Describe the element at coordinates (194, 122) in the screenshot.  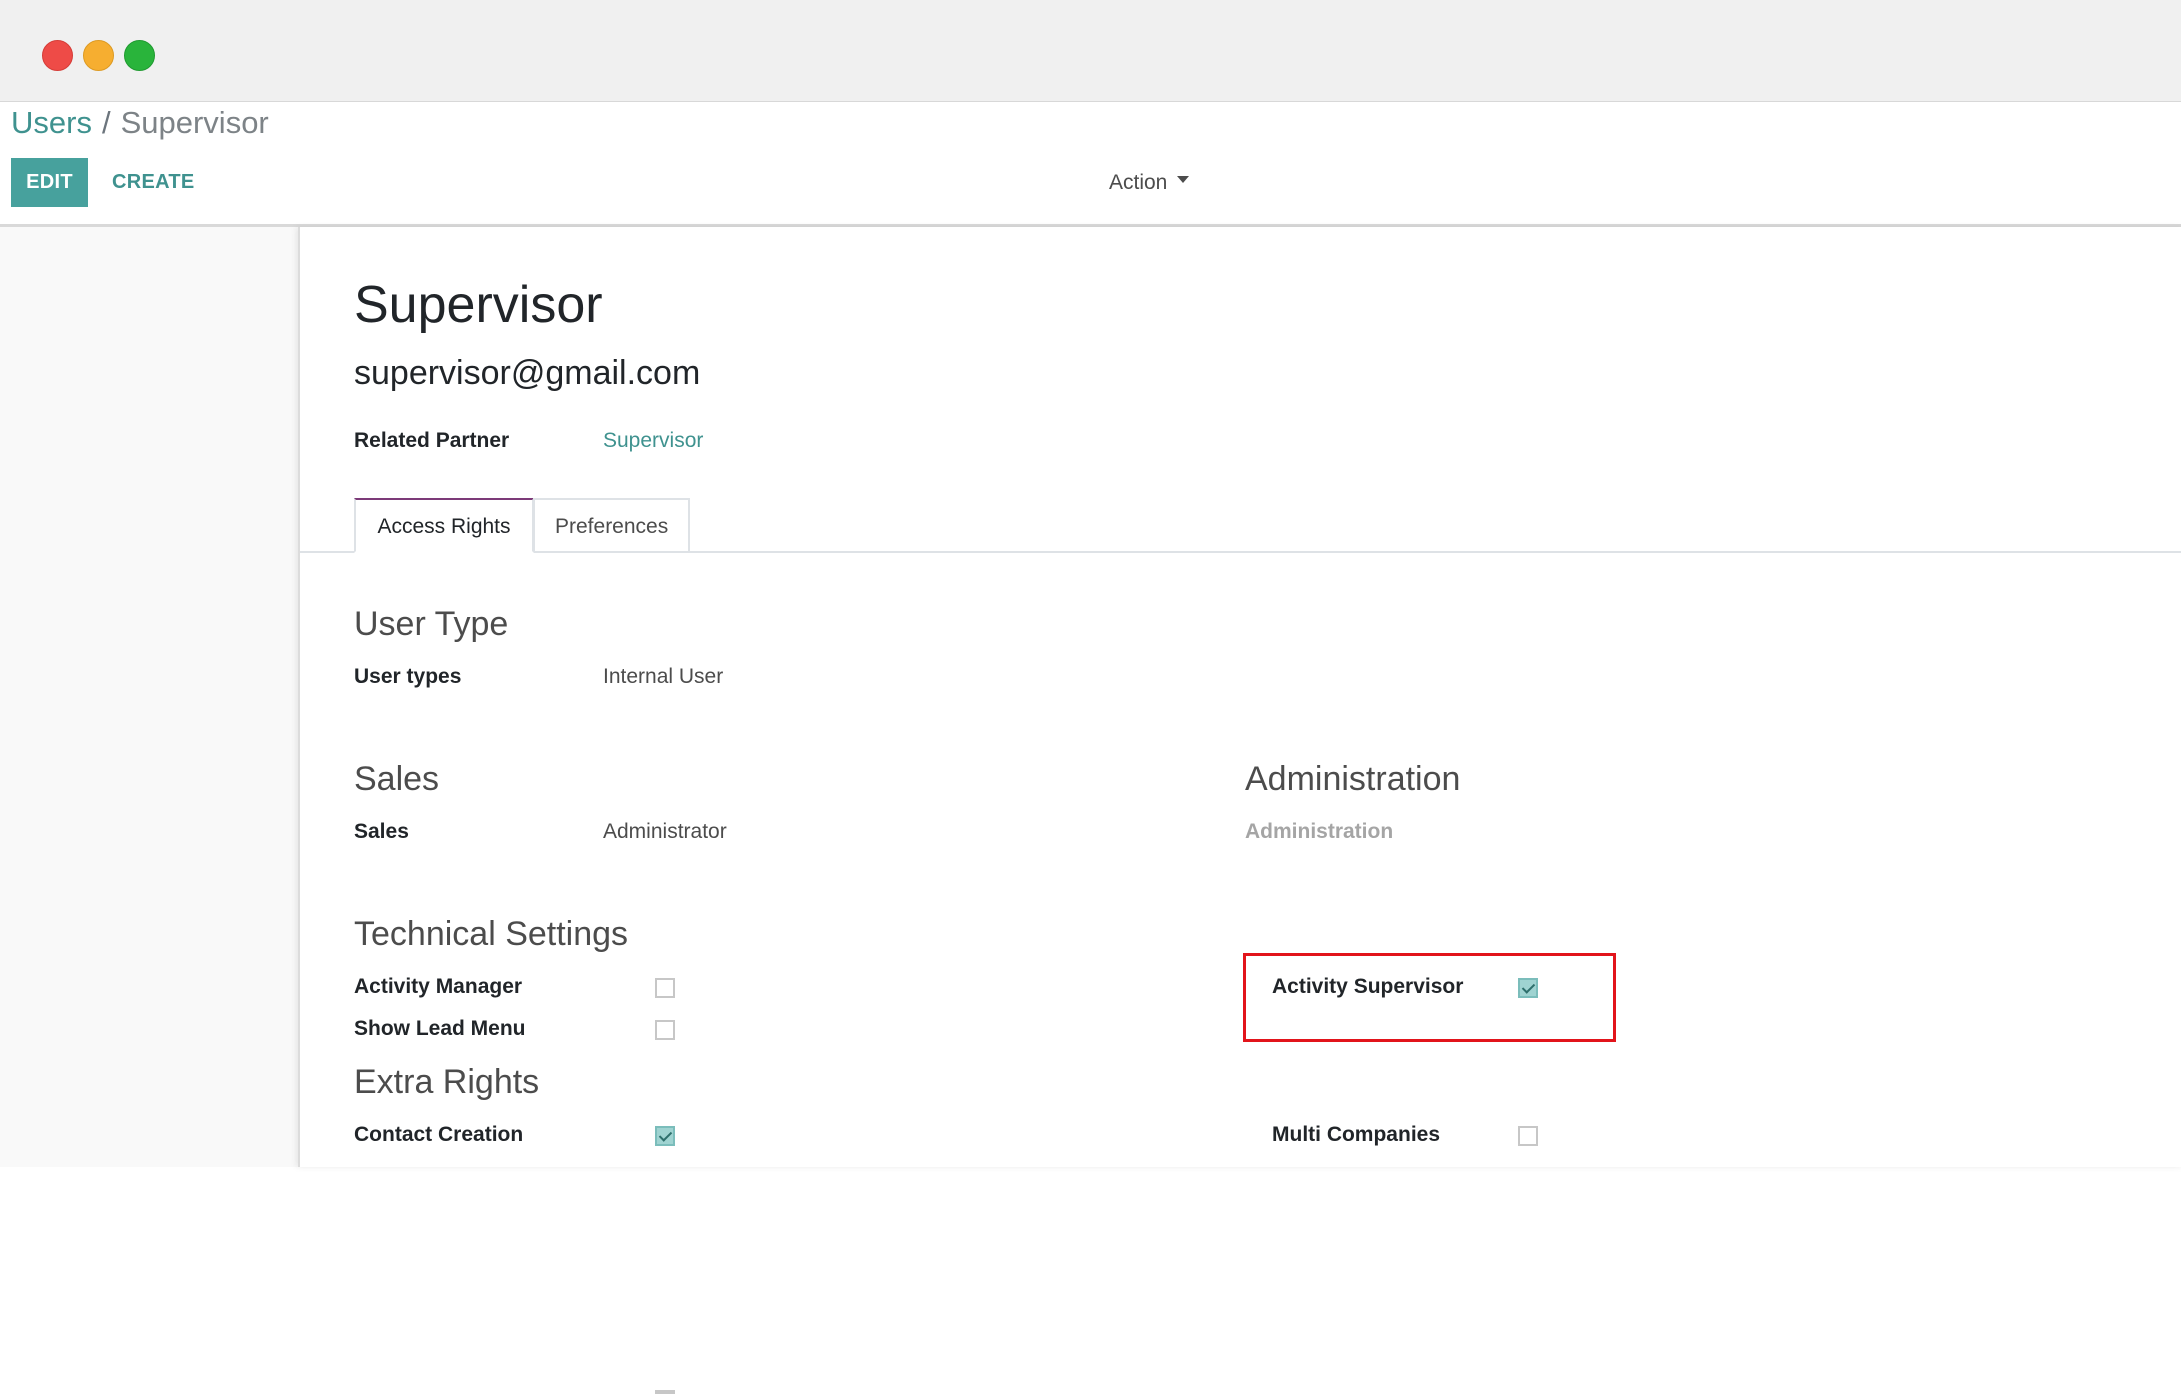
I see `breadcrumb-current: Supervisor` at that location.